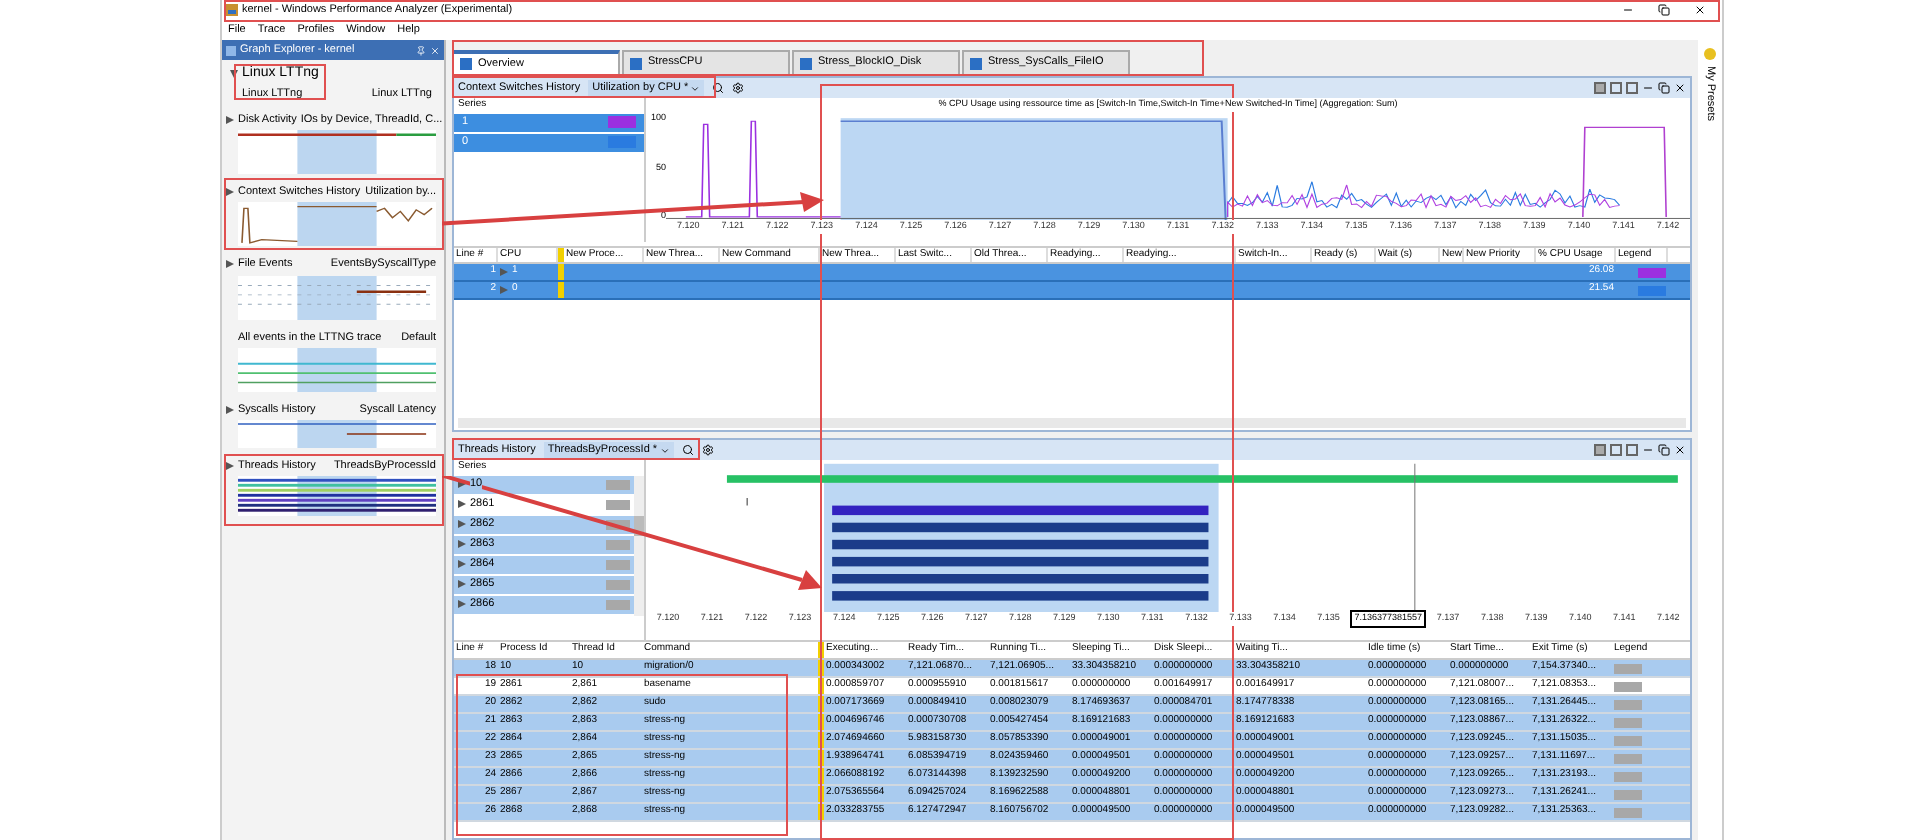 This screenshot has width=1920, height=840. I want to click on events-thumbnail, so click(337, 369).